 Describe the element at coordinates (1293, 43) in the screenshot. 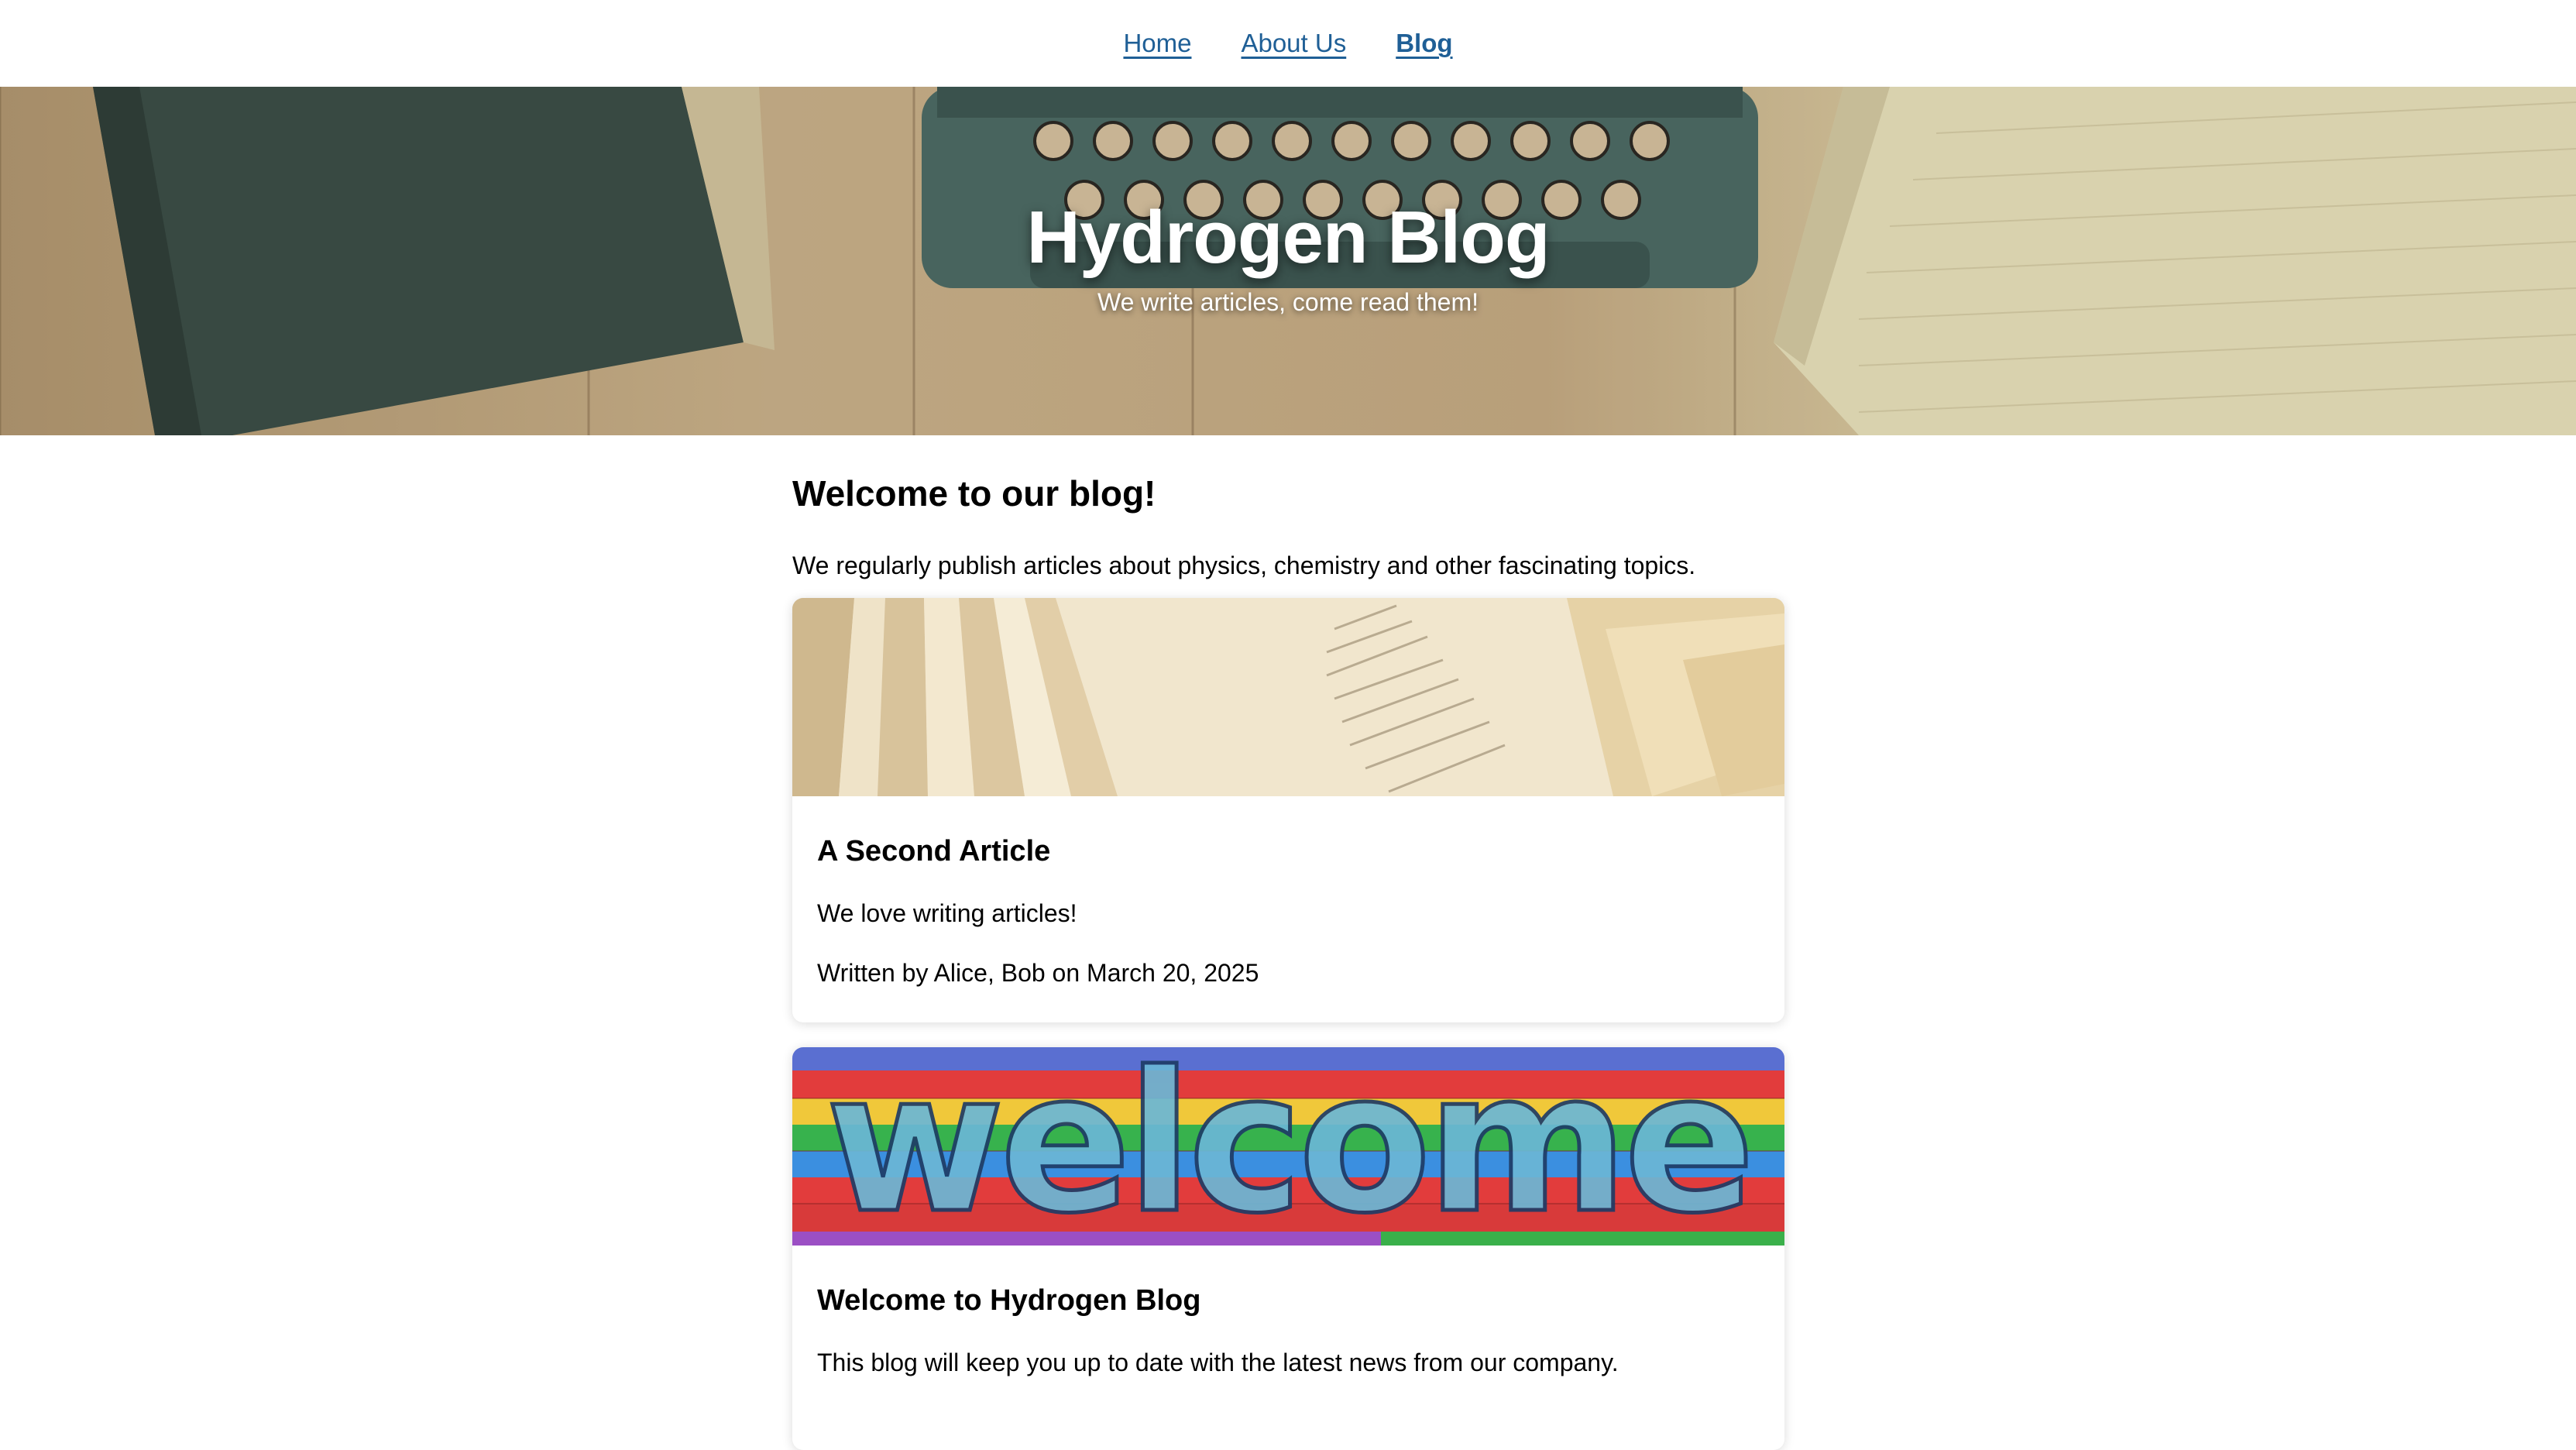

I see `nav-link-about-us: About Us` at that location.